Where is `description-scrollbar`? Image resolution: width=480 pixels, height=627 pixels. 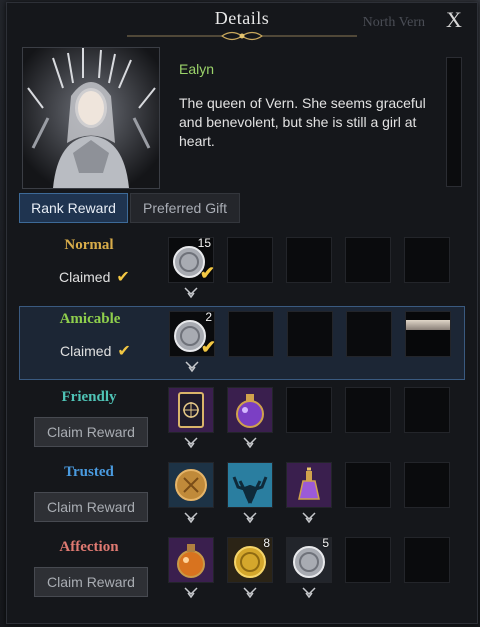 description-scrollbar is located at coordinates (454, 122).